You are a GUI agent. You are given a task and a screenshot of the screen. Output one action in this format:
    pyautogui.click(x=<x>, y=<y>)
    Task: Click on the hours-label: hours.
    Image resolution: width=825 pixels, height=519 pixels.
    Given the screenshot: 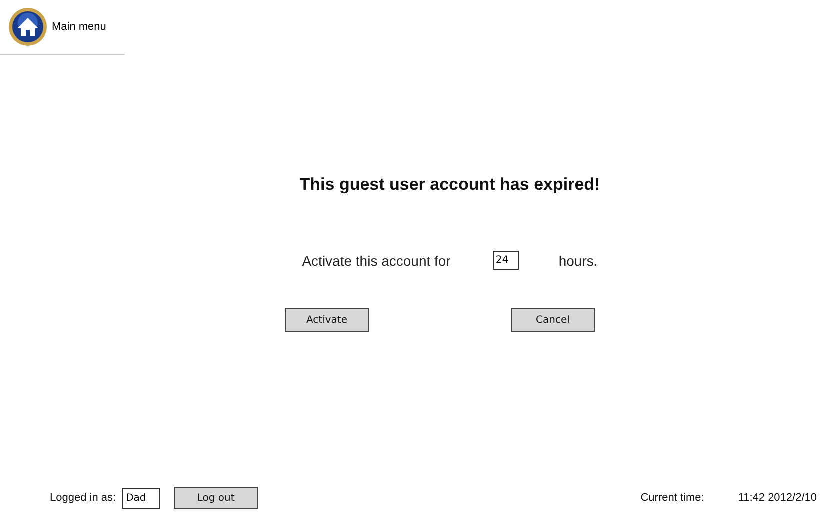 What is the action you would take?
    pyautogui.click(x=578, y=260)
    